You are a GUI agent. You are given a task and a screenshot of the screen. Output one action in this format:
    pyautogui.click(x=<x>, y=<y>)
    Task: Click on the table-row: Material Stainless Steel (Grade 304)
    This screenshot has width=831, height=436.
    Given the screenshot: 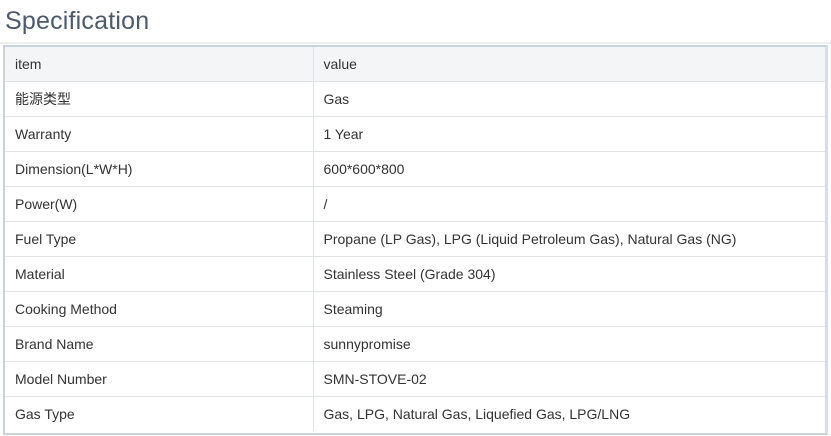 What is the action you would take?
    pyautogui.click(x=415, y=274)
    